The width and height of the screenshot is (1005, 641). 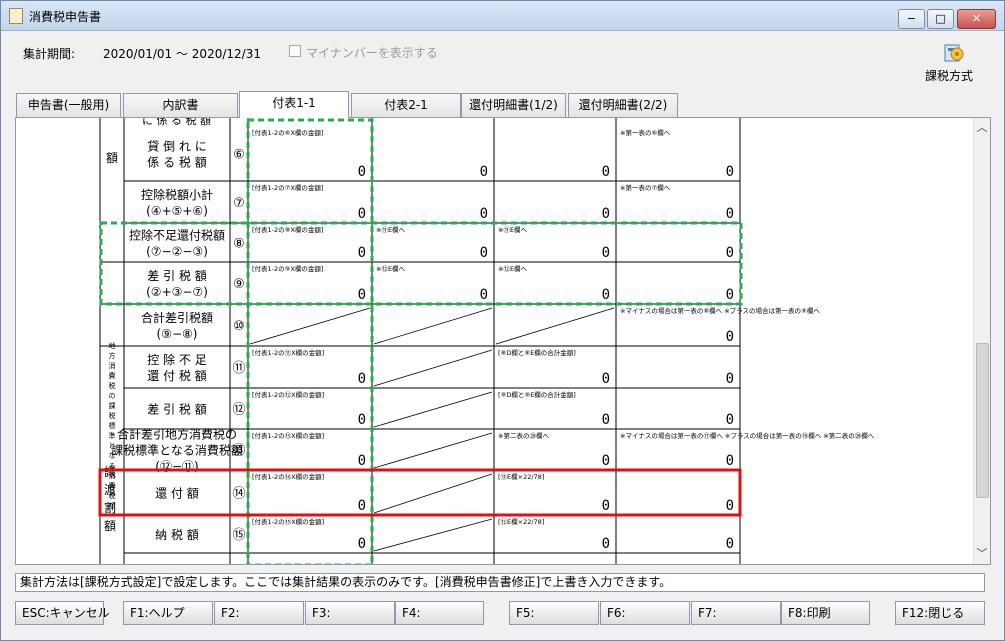 I want to click on row-label: 課税標準となる消費税額, so click(x=177, y=450).